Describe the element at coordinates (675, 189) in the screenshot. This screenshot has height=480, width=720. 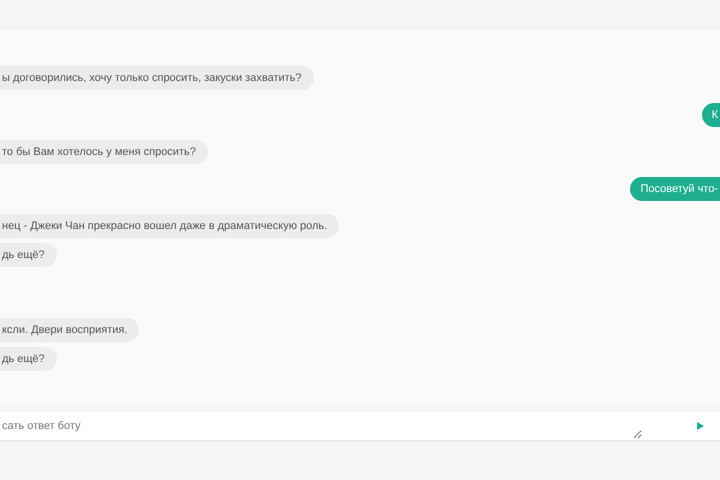
I see `user-message: Посоветуй что-` at that location.